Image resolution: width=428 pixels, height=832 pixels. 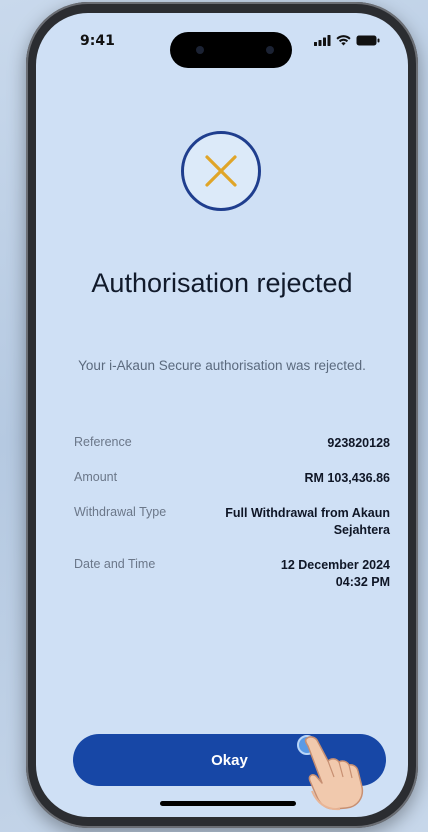 I want to click on detail-label: Withdrawal Type, so click(x=120, y=512).